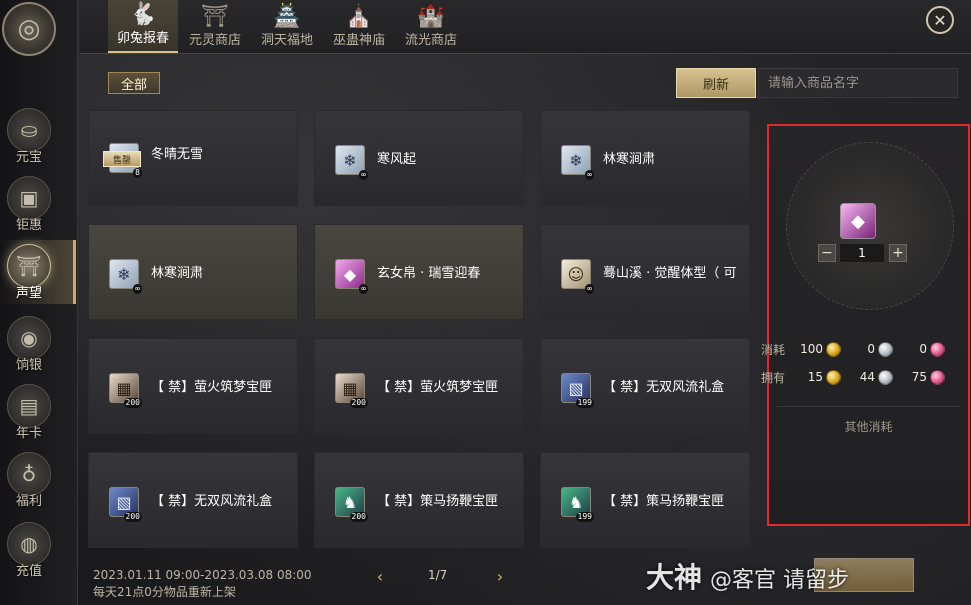  Describe the element at coordinates (29, 275) in the screenshot. I see `rail-item-shengwang: ⛩ 声望` at that location.